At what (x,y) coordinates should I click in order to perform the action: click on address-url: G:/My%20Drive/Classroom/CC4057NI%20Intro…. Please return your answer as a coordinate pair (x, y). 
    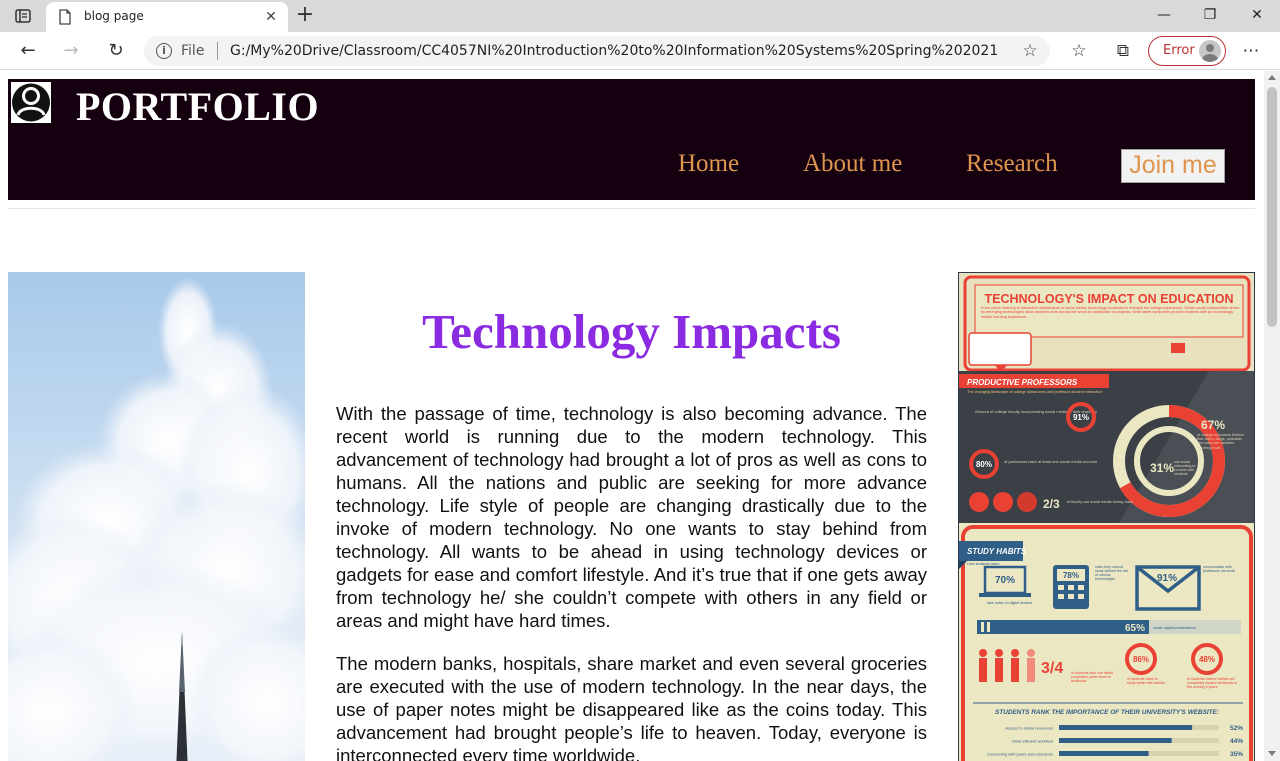
    Looking at the image, I should click on (620, 51).